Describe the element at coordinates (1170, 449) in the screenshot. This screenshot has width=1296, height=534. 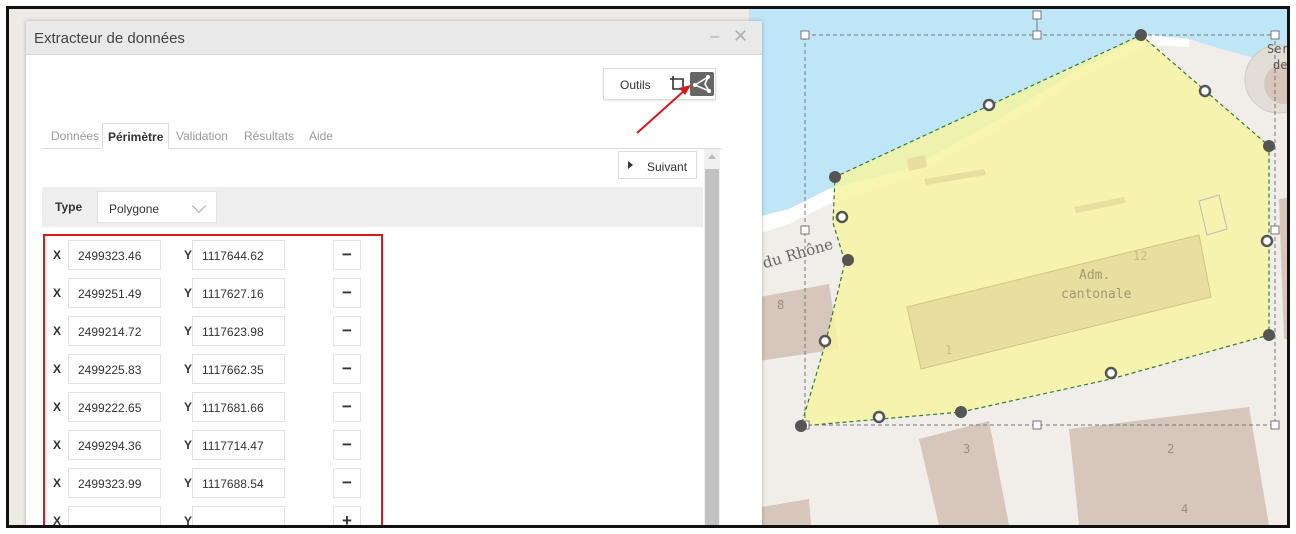
I see `map-number-2: 2` at that location.